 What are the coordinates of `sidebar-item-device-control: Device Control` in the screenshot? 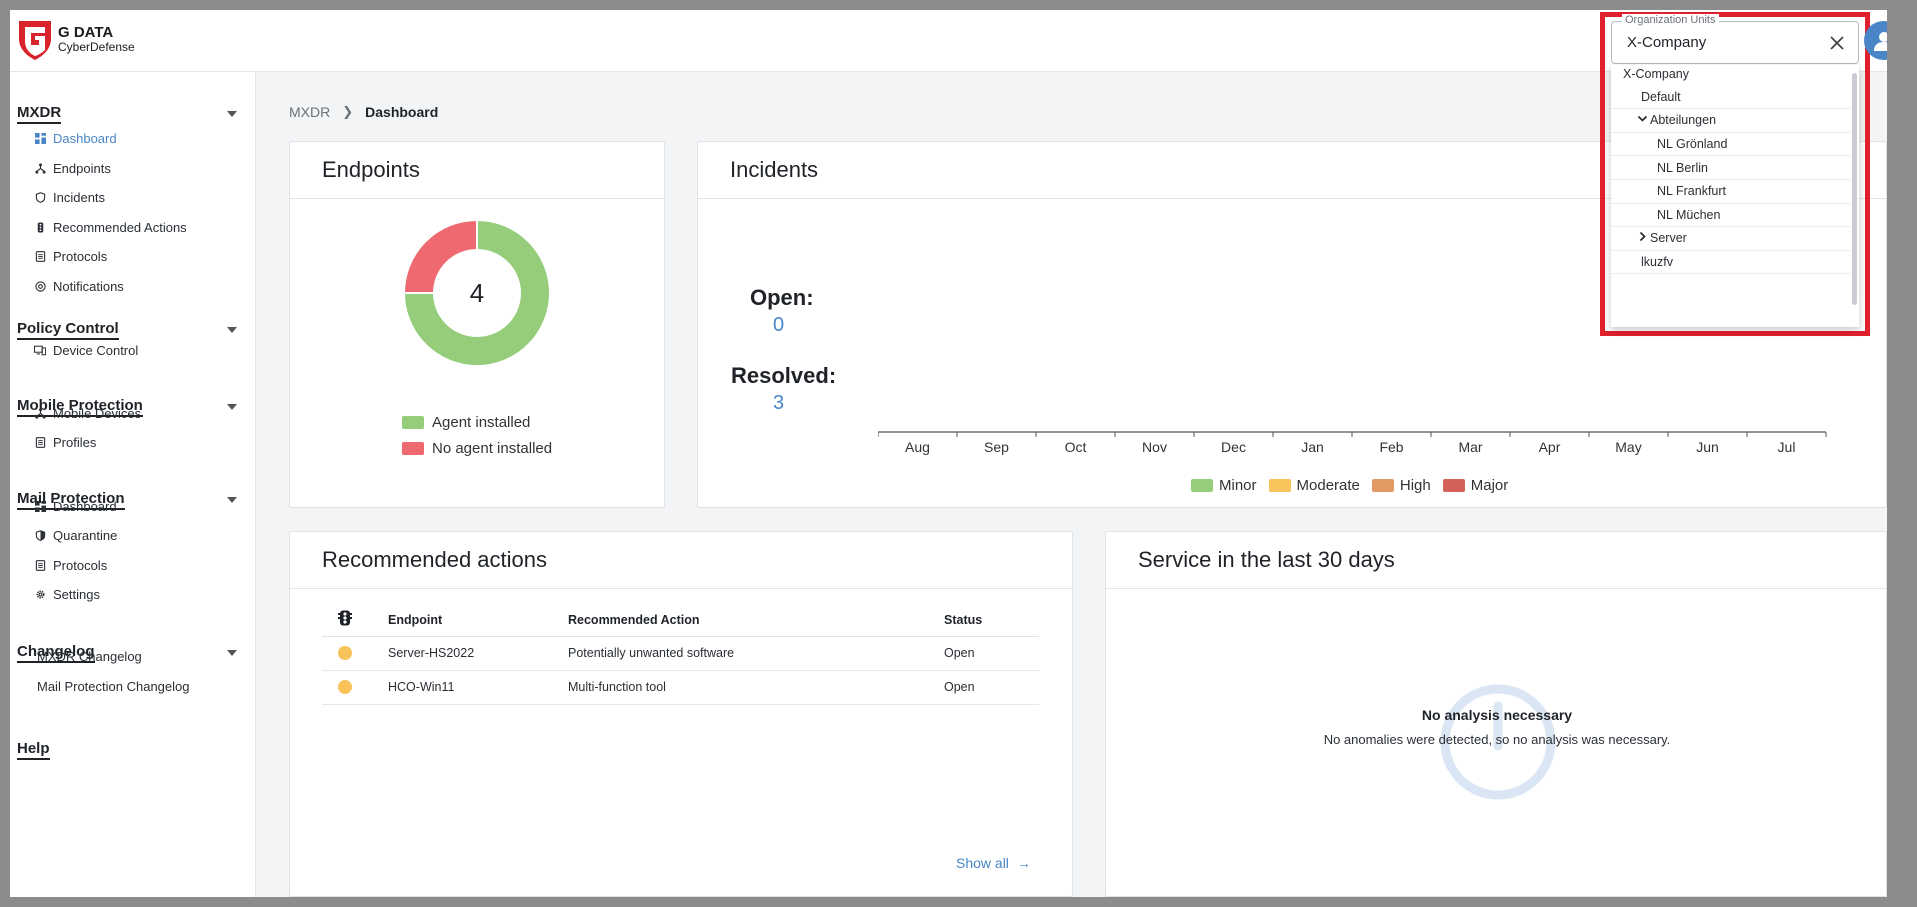 It's located at (86, 350).